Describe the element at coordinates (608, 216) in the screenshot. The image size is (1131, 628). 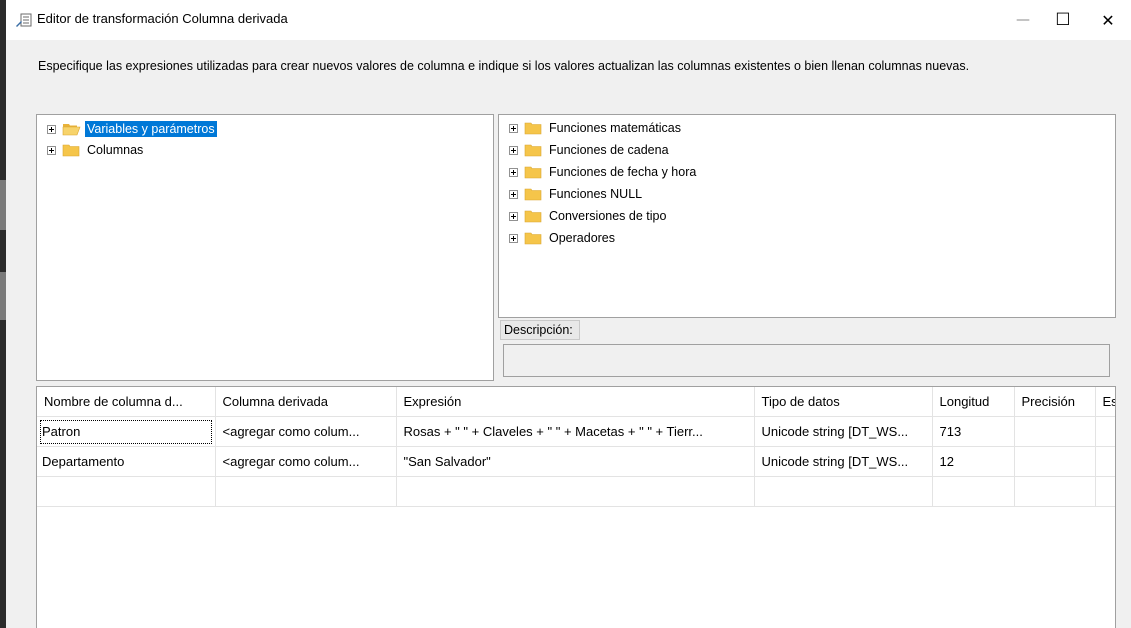
I see `tree-item-label: Conversiones de tipo` at that location.